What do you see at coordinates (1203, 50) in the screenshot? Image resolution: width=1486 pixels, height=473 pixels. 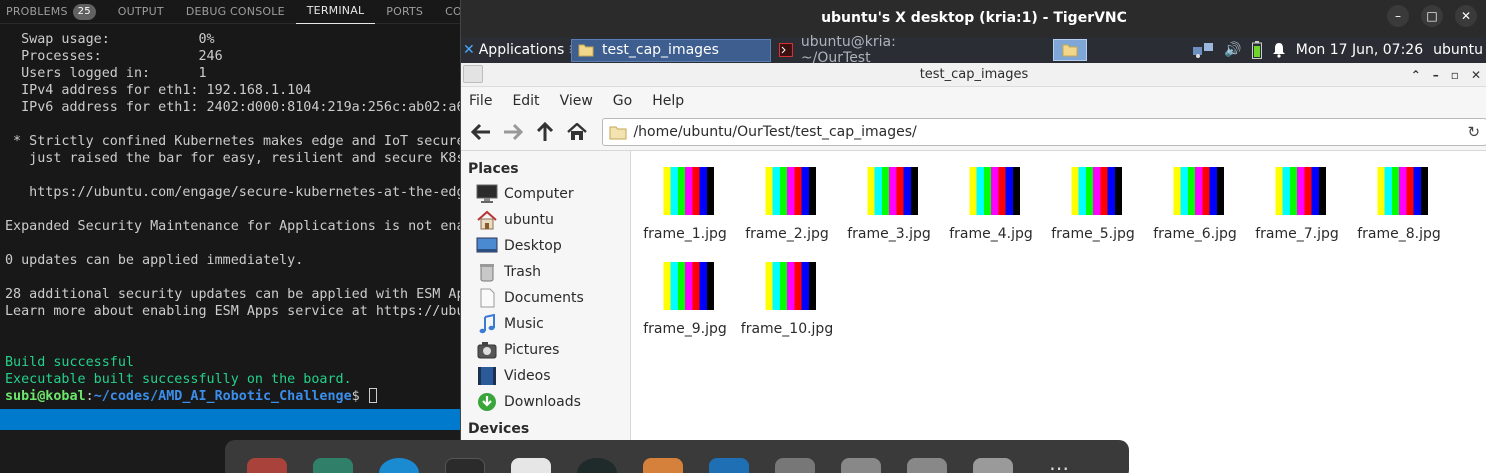 I see `network-manager-icon` at bounding box center [1203, 50].